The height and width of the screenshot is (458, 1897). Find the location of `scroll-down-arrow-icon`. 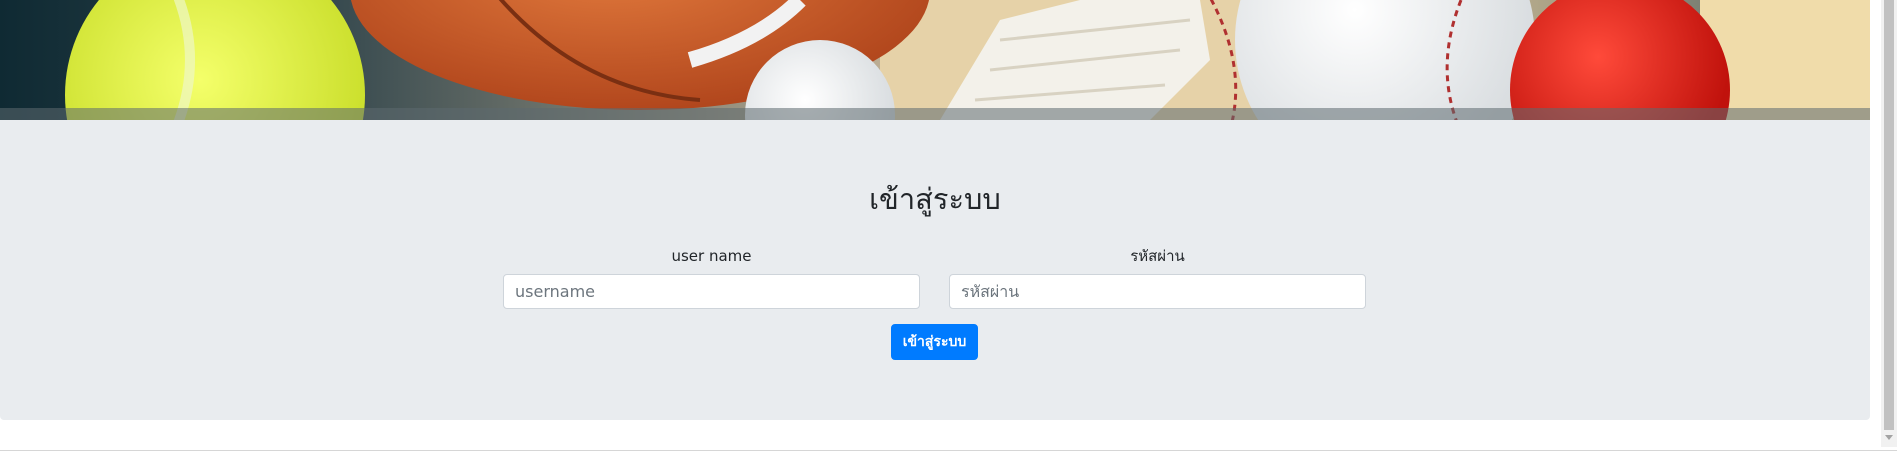

scroll-down-arrow-icon is located at coordinates (1889, 437).